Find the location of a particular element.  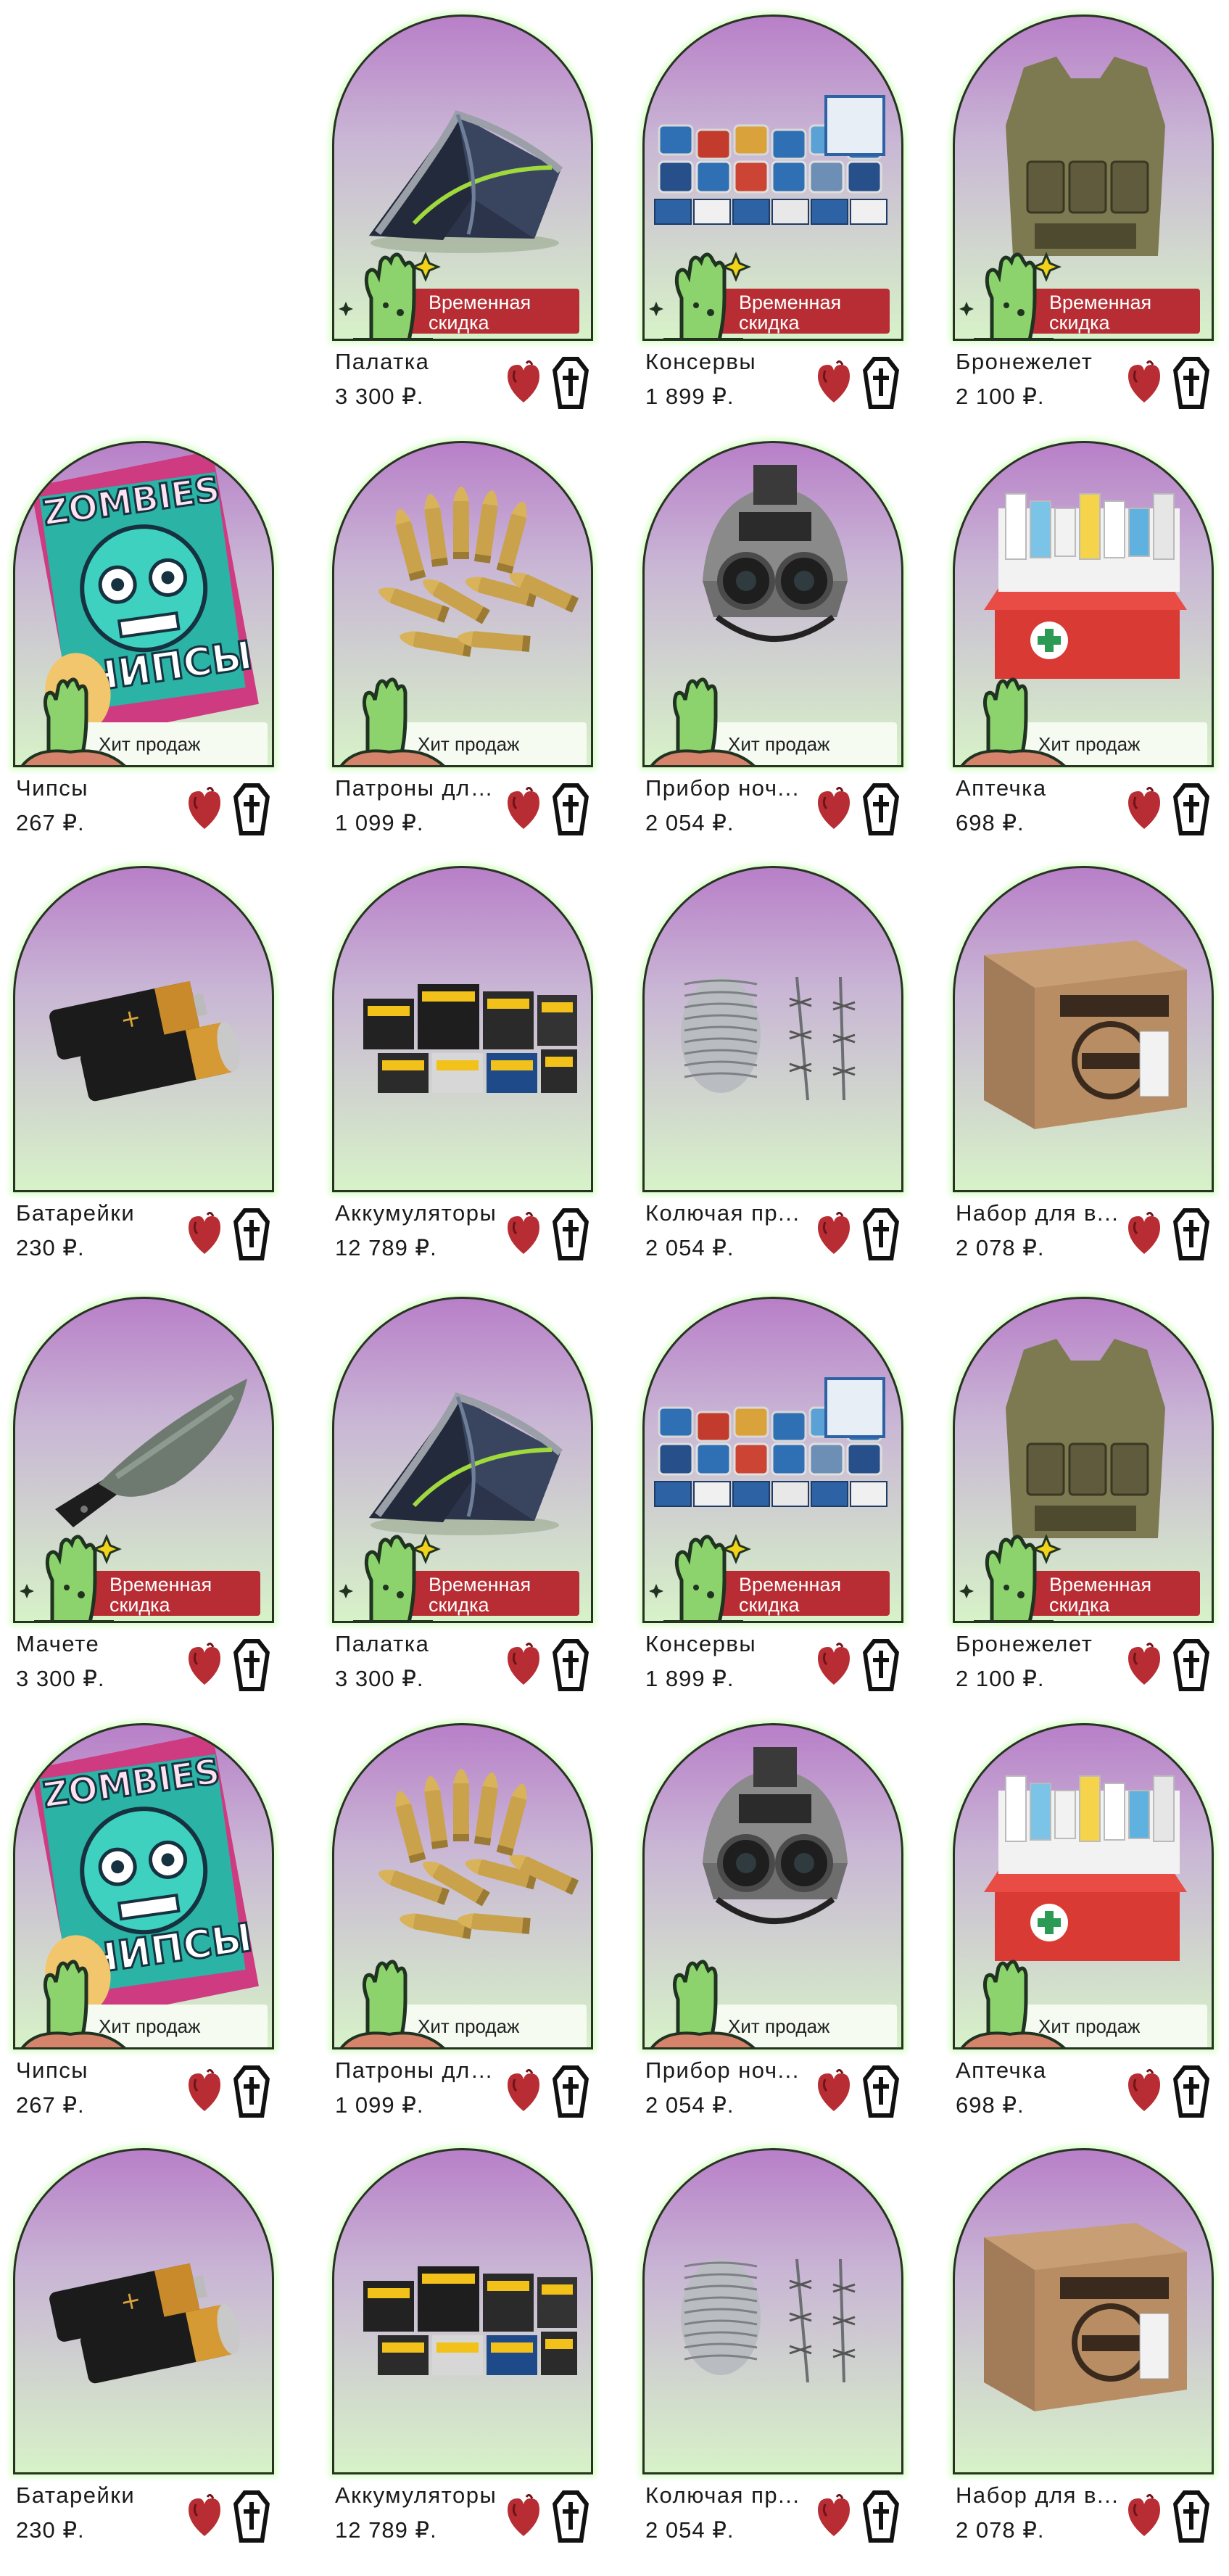

product-card: Временная скидка Мачете 3 300 ₽. is located at coordinates (143, 1511).